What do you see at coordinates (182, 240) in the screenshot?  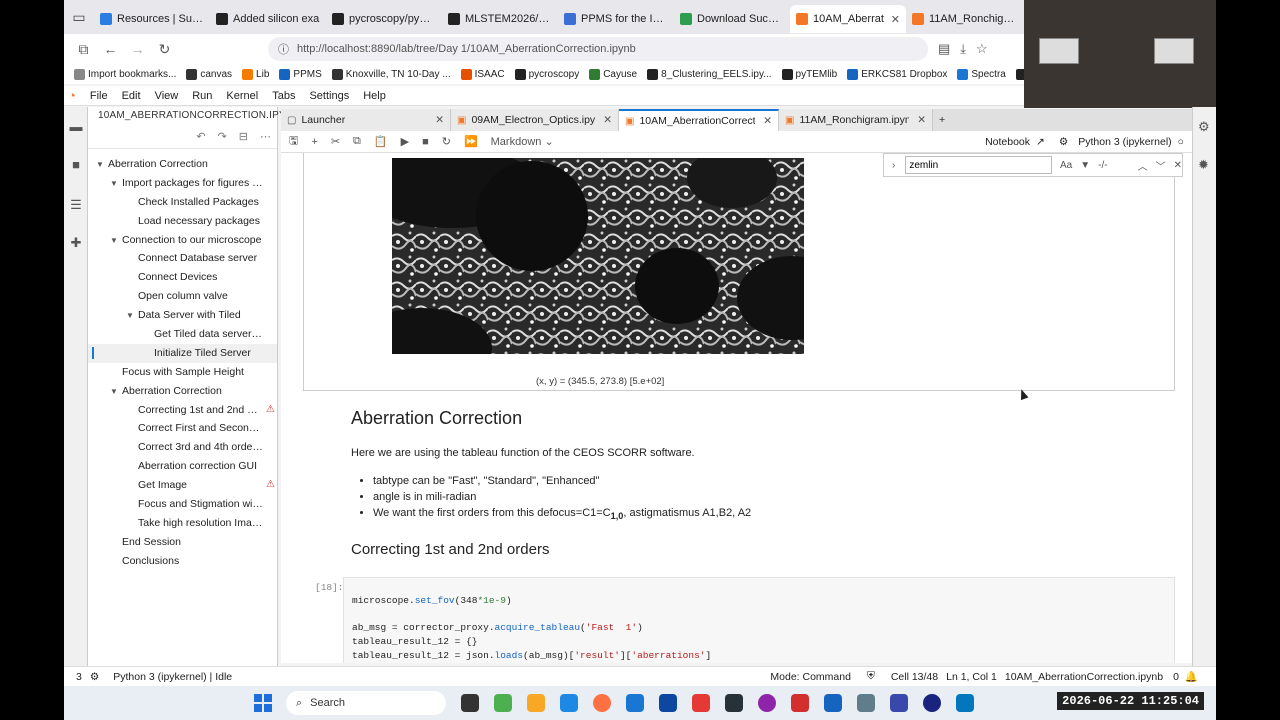 I see `toc-item: ▼ Connection to our microscope` at bounding box center [182, 240].